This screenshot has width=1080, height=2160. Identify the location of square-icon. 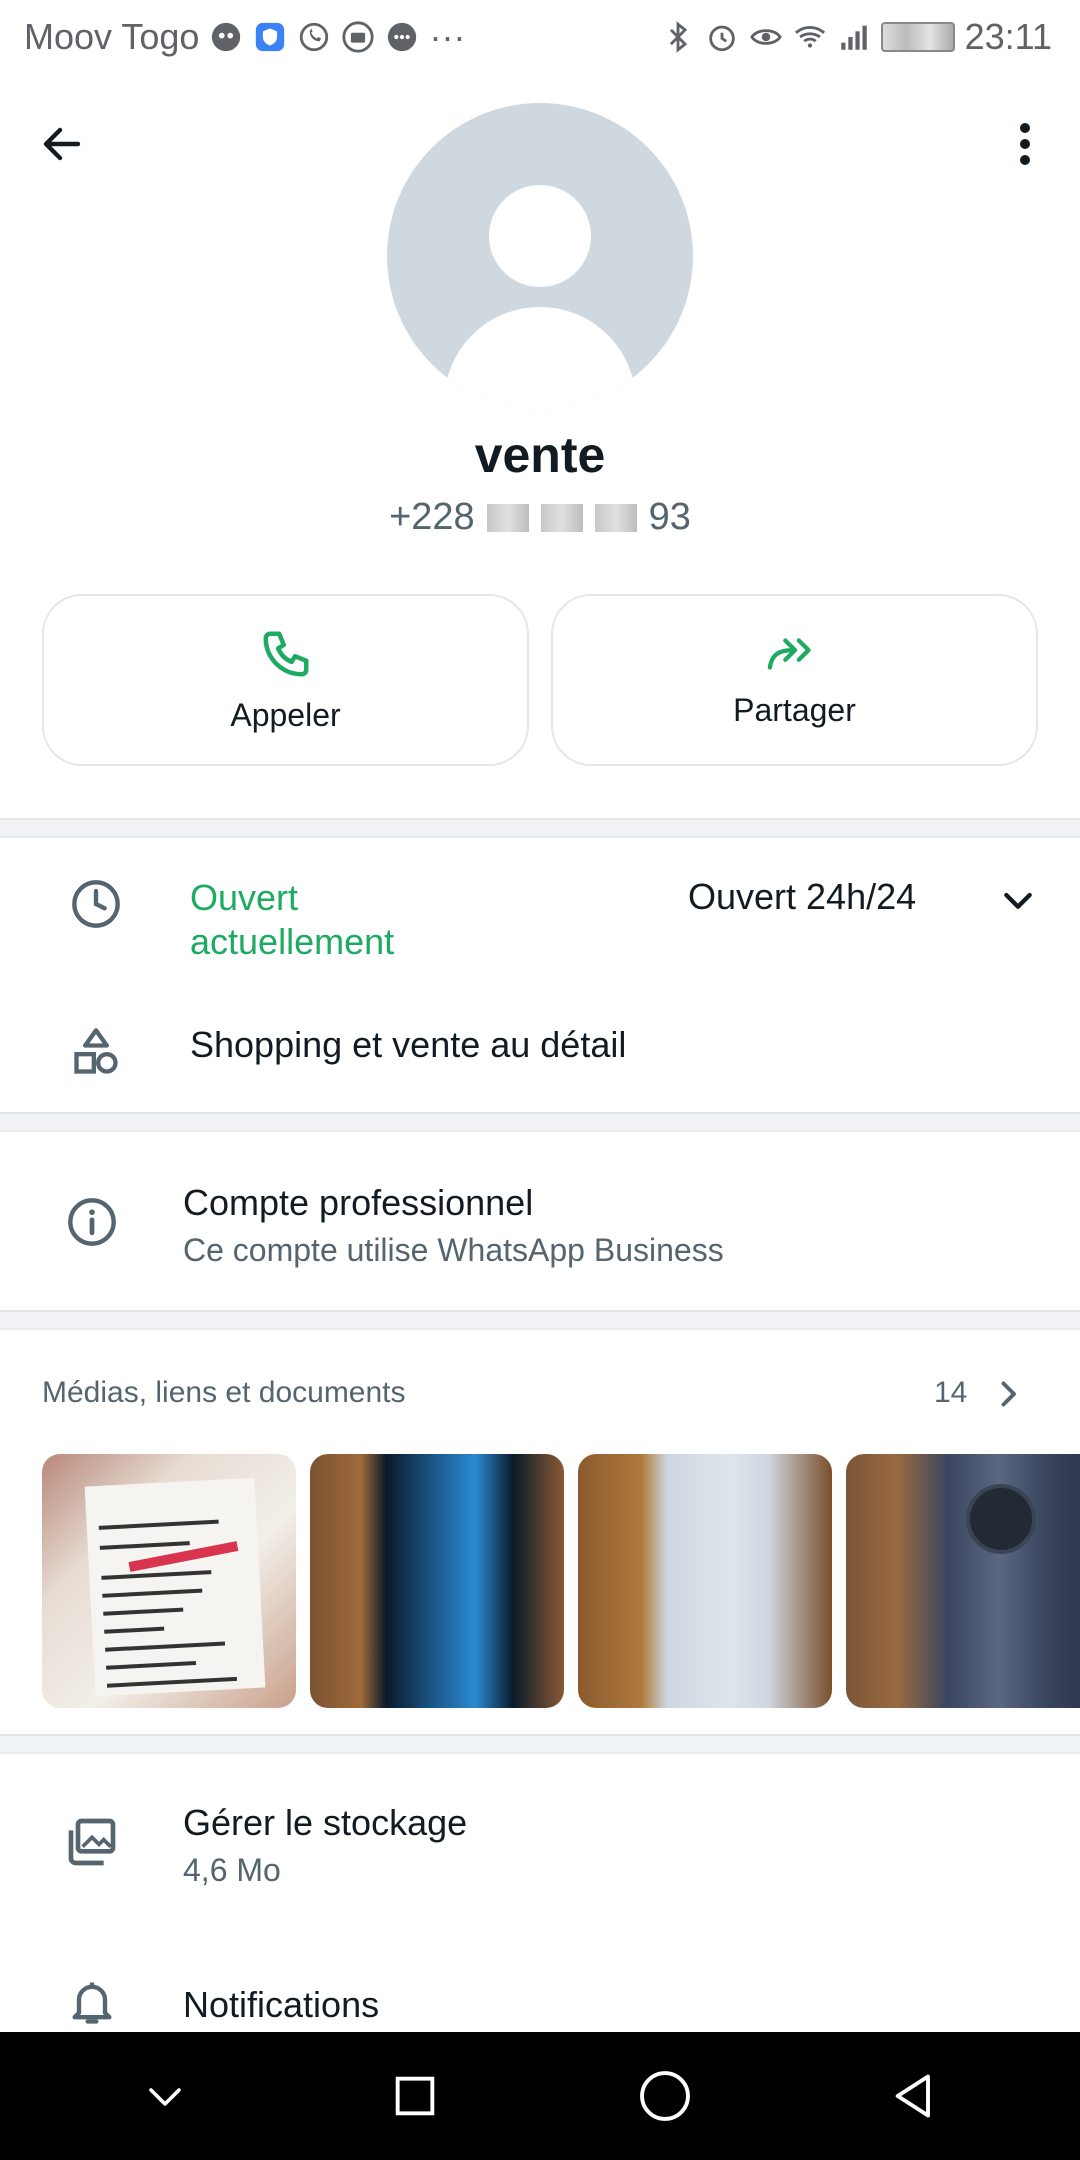
(415, 2096).